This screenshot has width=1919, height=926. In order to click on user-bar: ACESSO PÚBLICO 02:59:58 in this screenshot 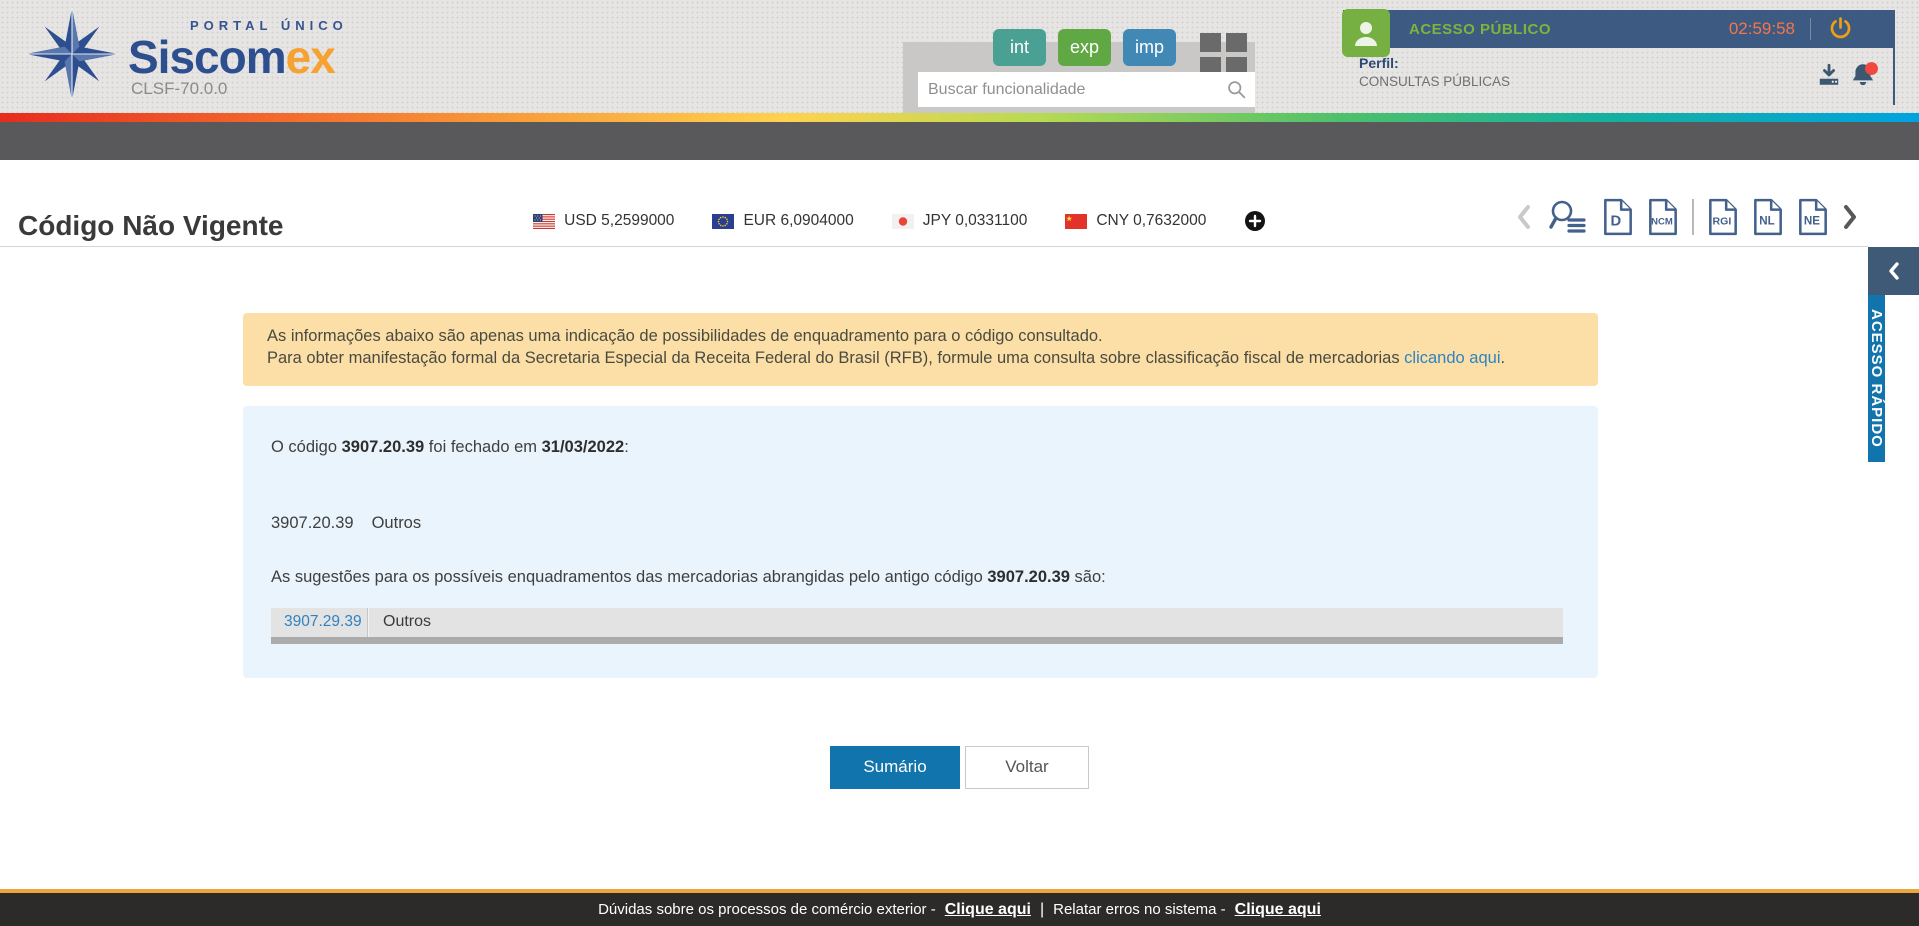, I will do `click(1618, 33)`.